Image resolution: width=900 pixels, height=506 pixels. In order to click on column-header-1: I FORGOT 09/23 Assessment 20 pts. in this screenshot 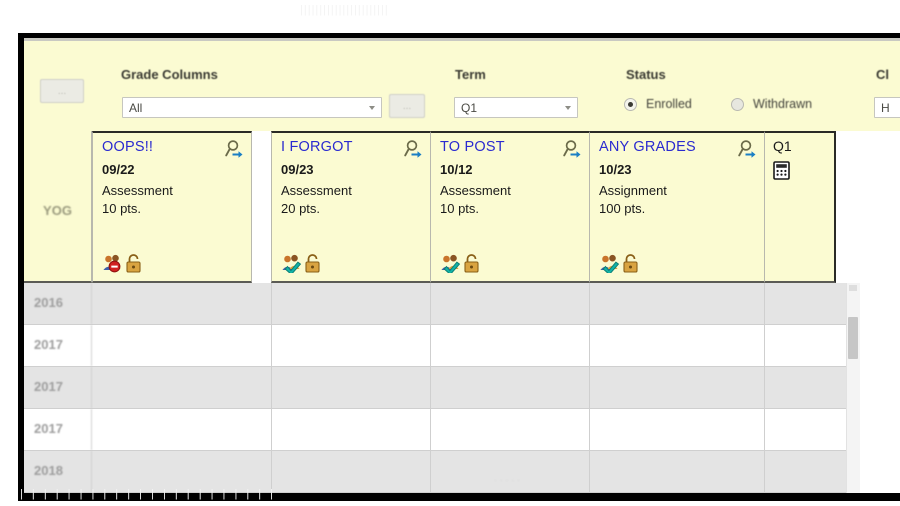, I will do `click(351, 207)`.